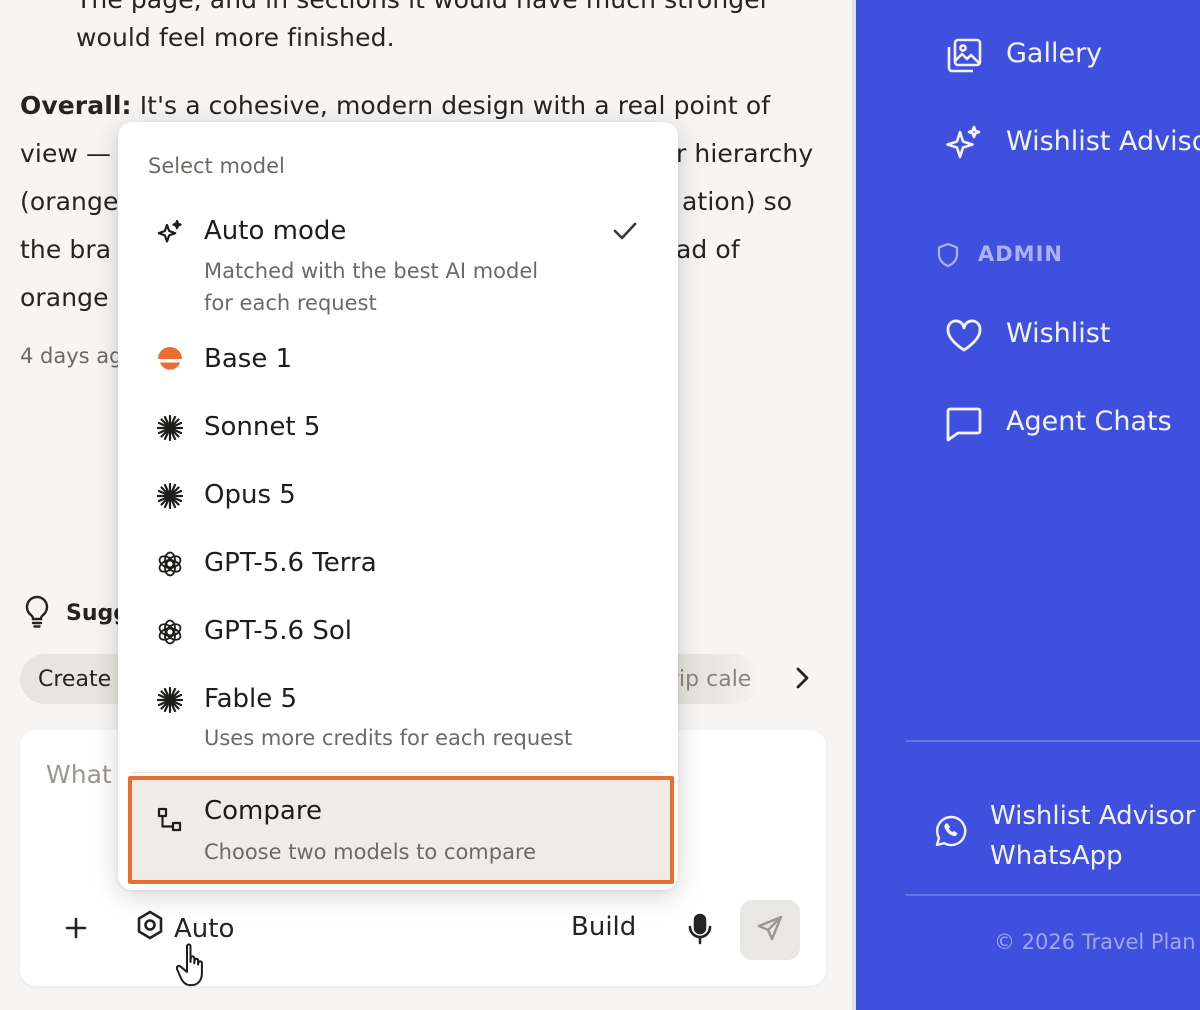  Describe the element at coordinates (76, 105) in the screenshot. I see `overall-label: Overall:` at that location.